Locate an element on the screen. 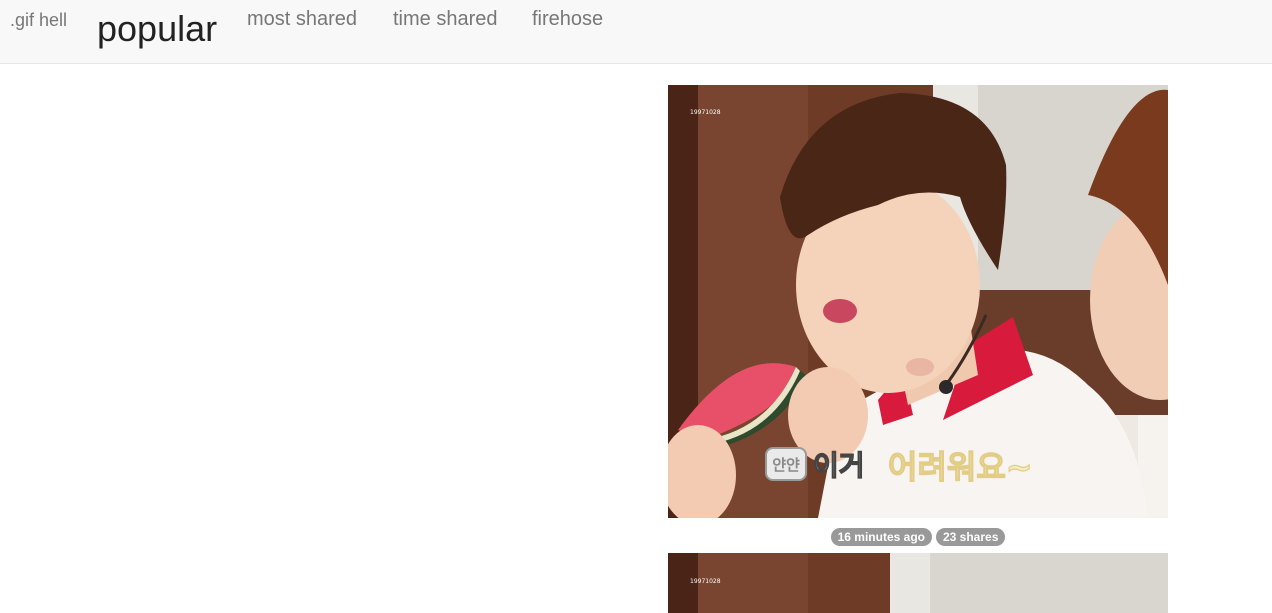 Image resolution: width=1272 pixels, height=613 pixels. caption-highlight: 어려워요~ is located at coordinates (960, 467).